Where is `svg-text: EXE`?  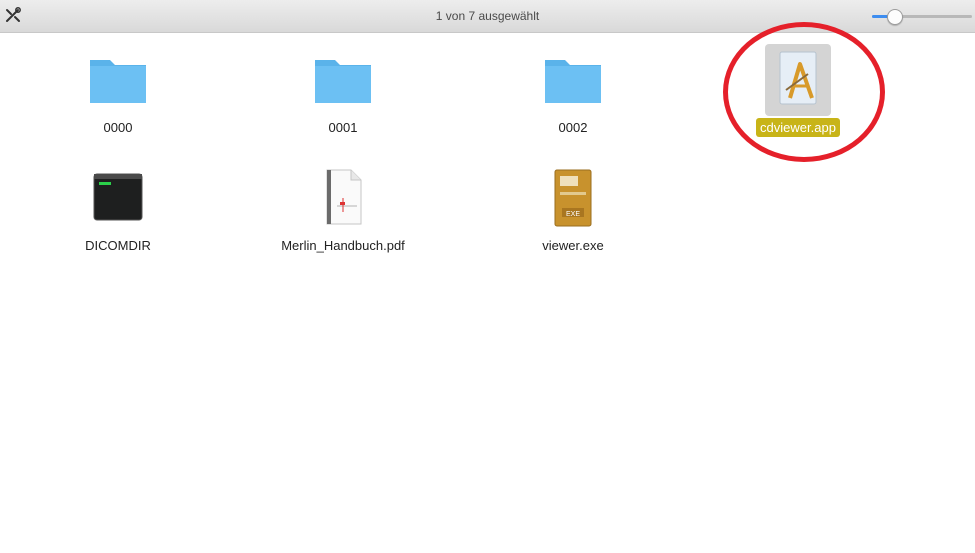
svg-text: EXE is located at coordinates (573, 214).